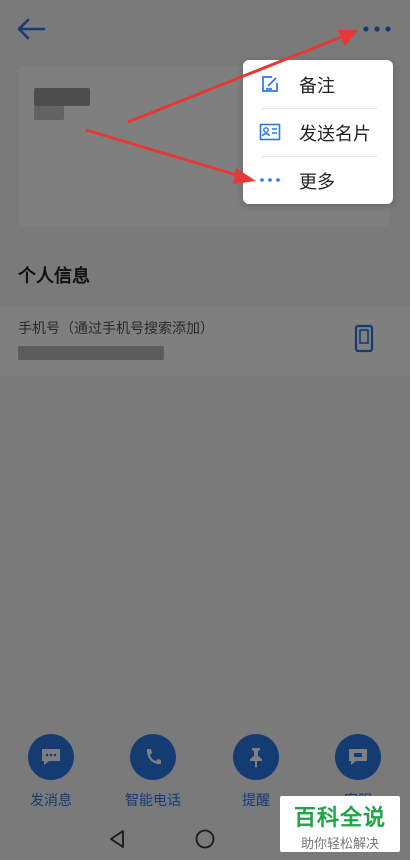 This screenshot has height=860, width=410. I want to click on menu-item-send-card: 发送名片, so click(318, 132).